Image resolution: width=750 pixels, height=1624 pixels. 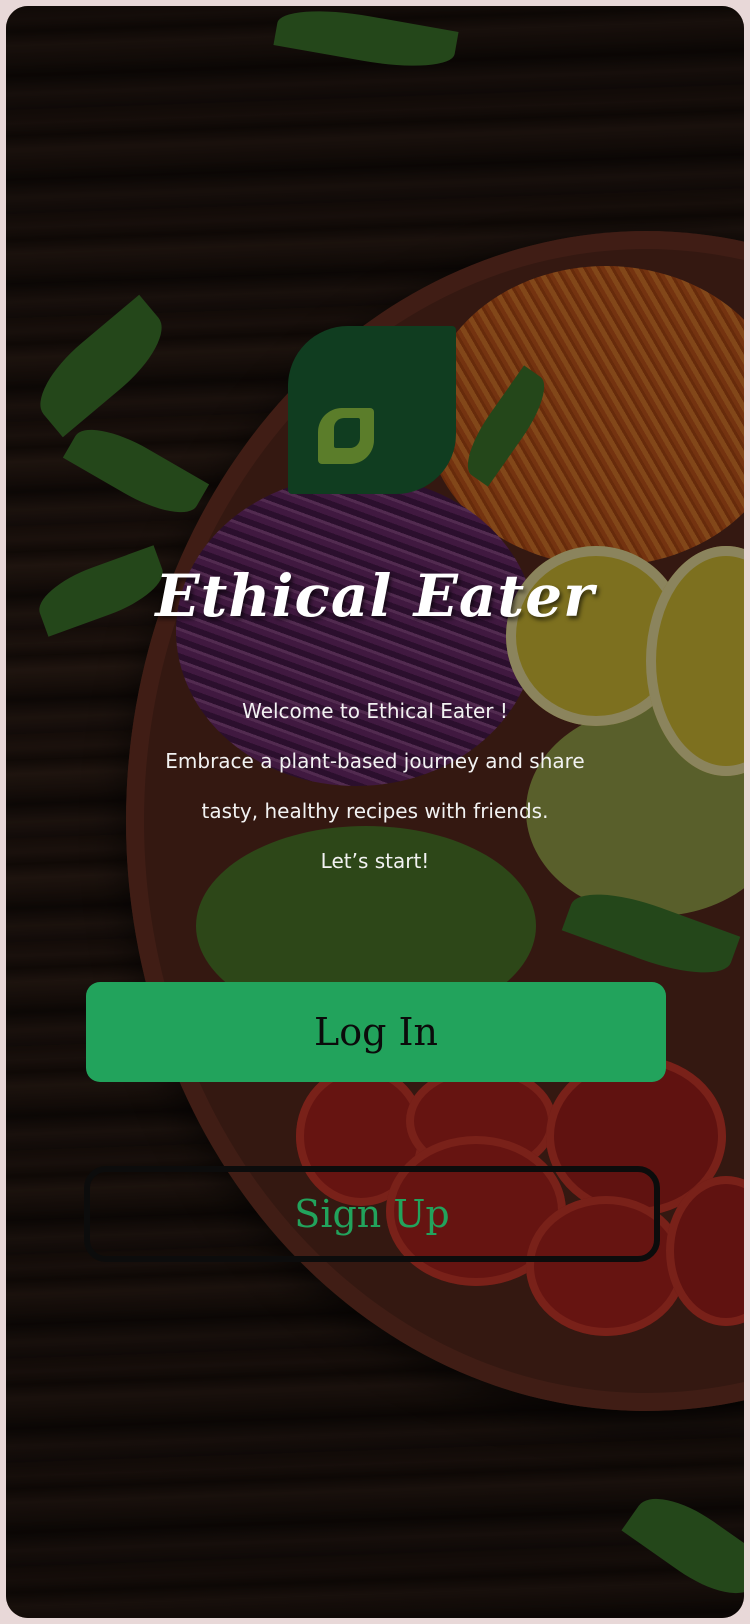 What do you see at coordinates (376, 1032) in the screenshot?
I see `login-button: Log In` at bounding box center [376, 1032].